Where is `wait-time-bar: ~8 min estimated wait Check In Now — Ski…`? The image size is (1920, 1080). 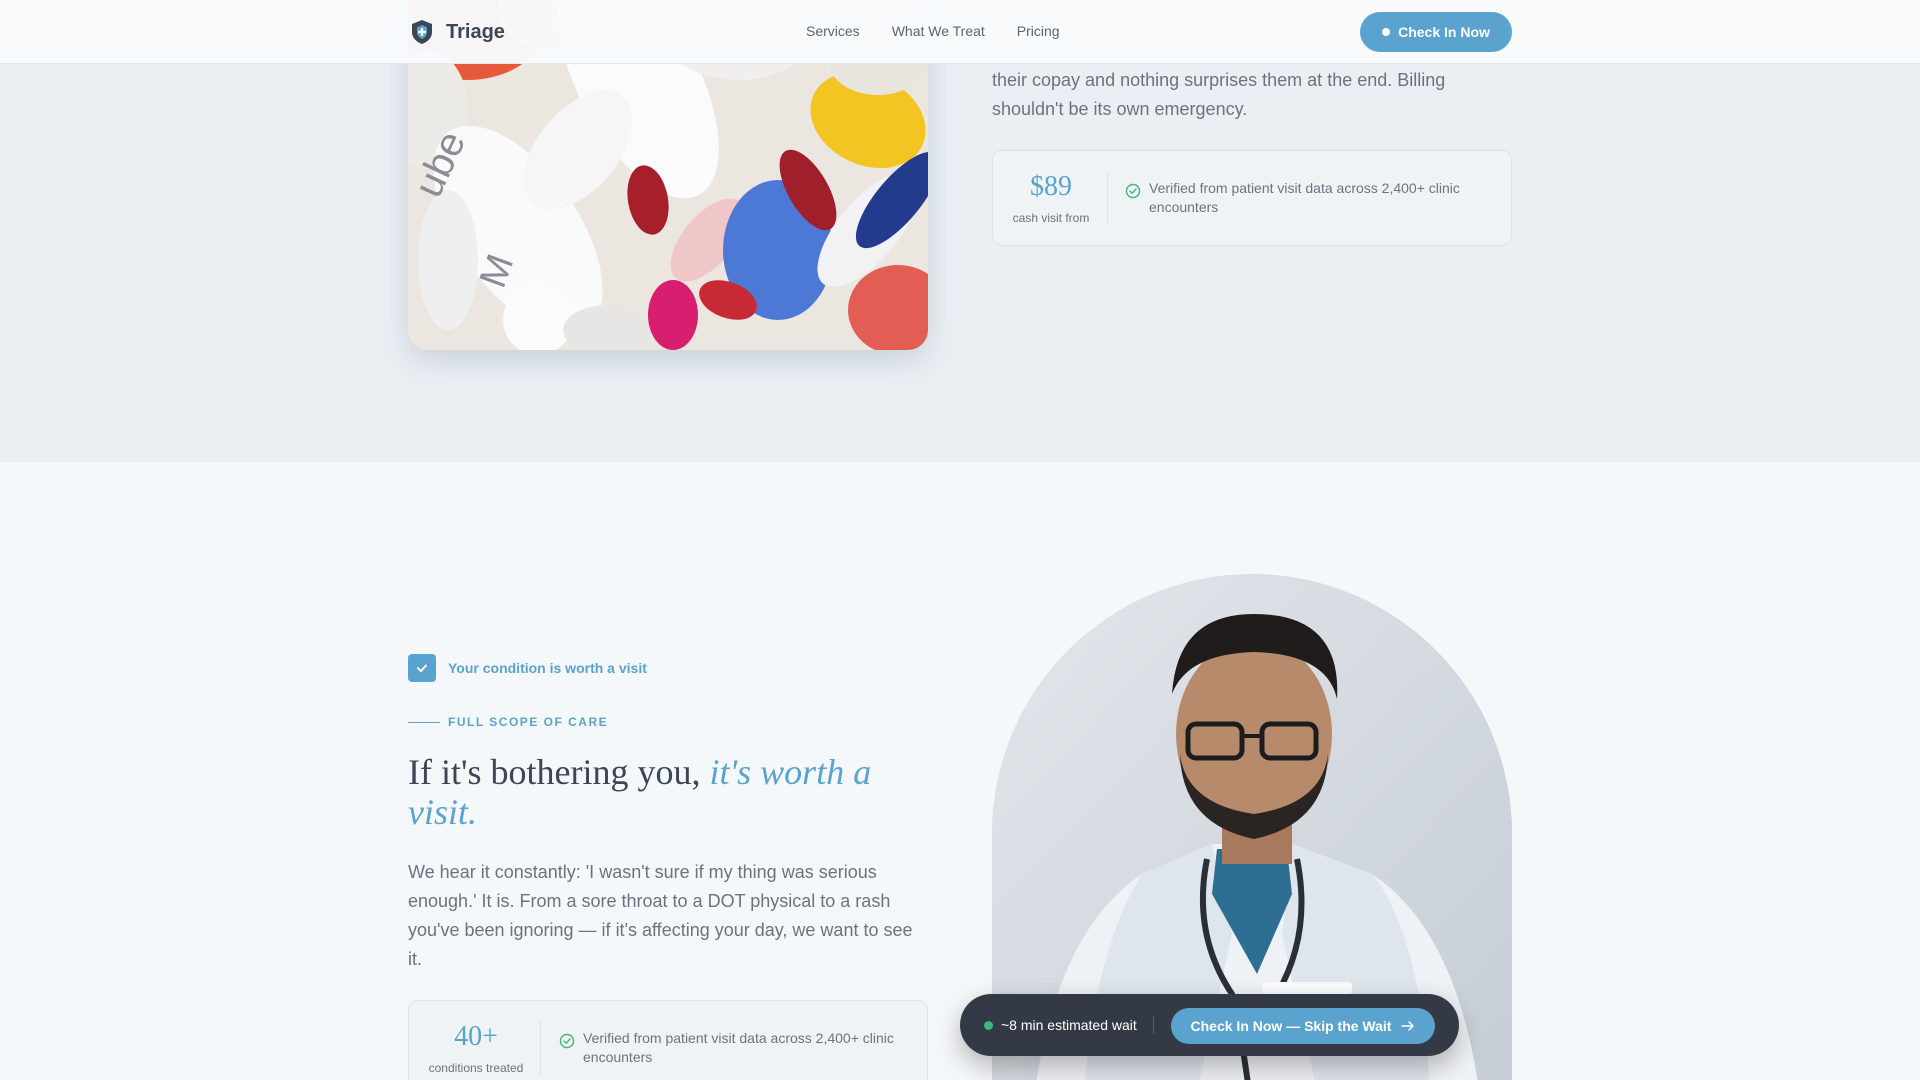 wait-time-bar: ~8 min estimated wait Check In Now — Ski… is located at coordinates (1209, 1025).